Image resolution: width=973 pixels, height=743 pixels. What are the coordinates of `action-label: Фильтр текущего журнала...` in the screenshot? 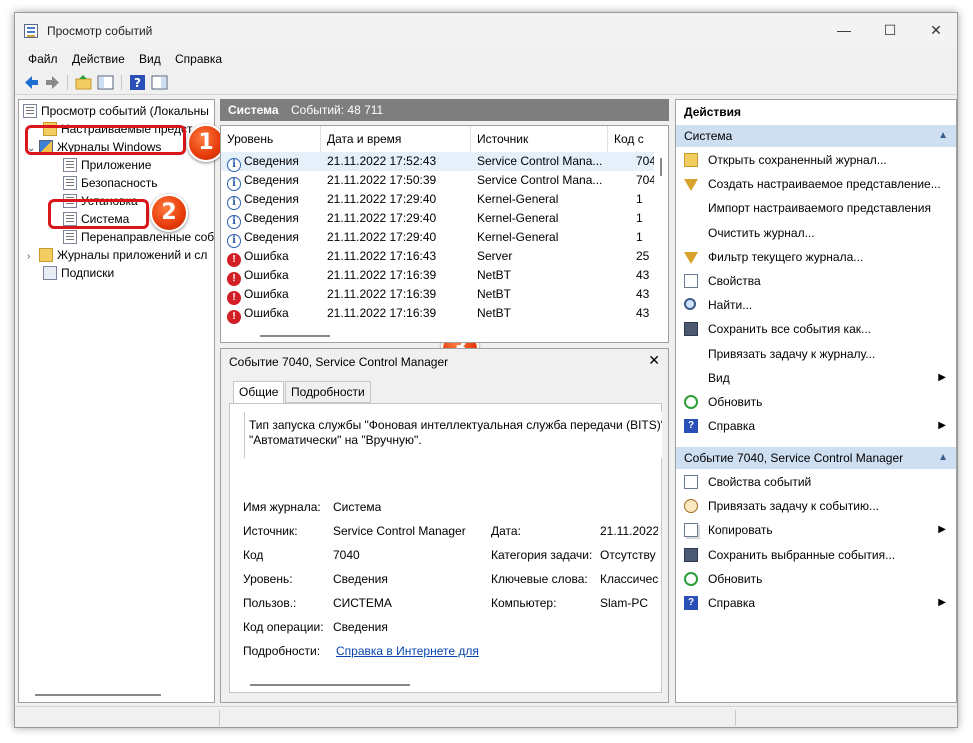 It's located at (786, 256).